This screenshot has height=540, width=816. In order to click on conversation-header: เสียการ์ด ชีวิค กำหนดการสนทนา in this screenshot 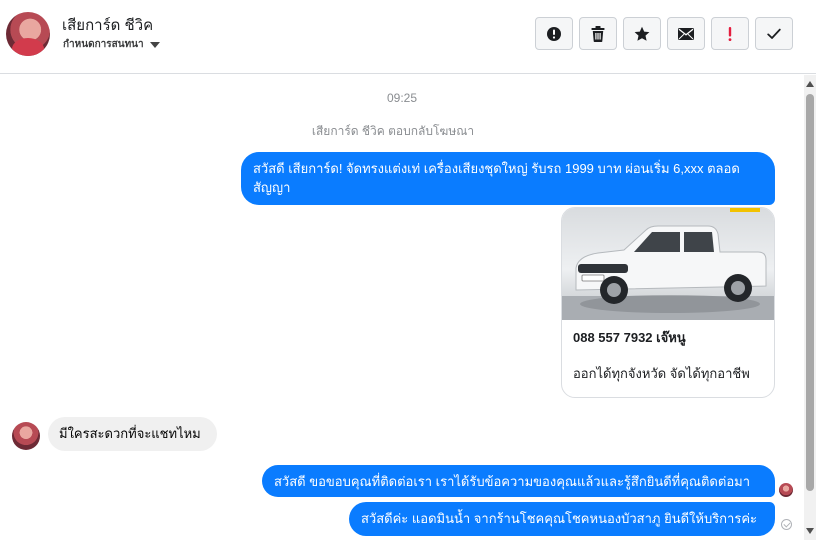, I will do `click(408, 37)`.